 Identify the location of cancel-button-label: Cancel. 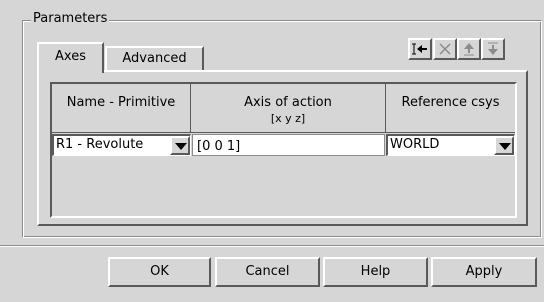
(267, 271).